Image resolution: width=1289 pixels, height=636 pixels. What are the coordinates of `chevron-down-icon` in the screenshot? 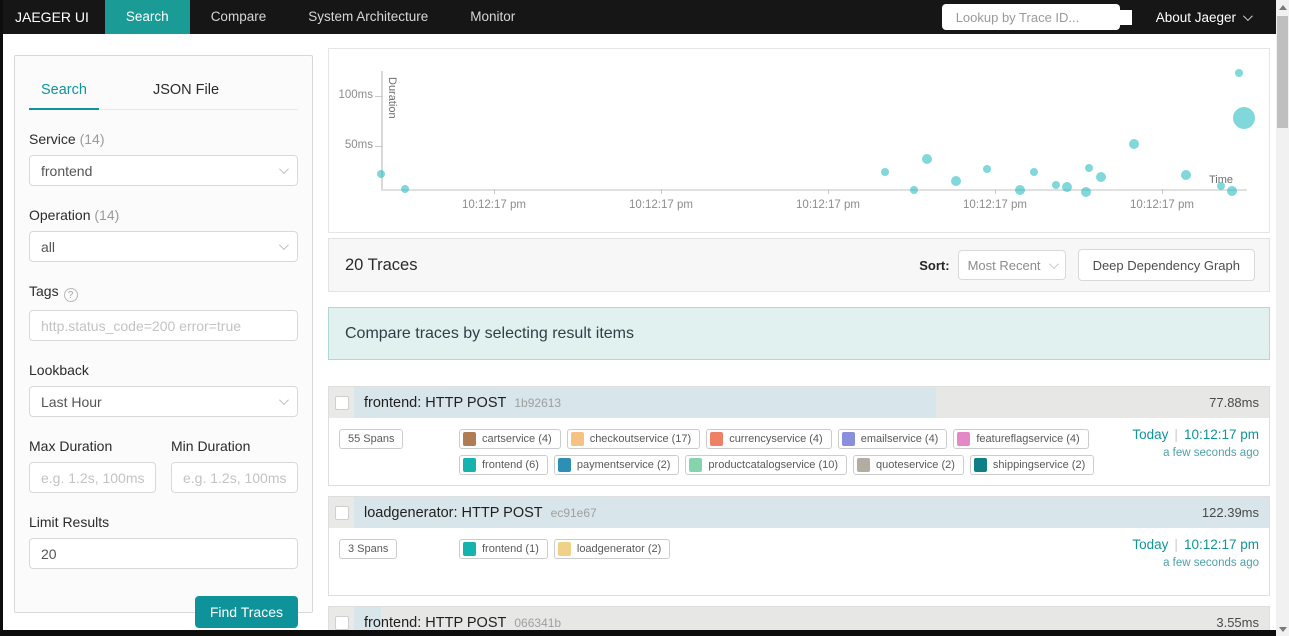 It's located at (283, 400).